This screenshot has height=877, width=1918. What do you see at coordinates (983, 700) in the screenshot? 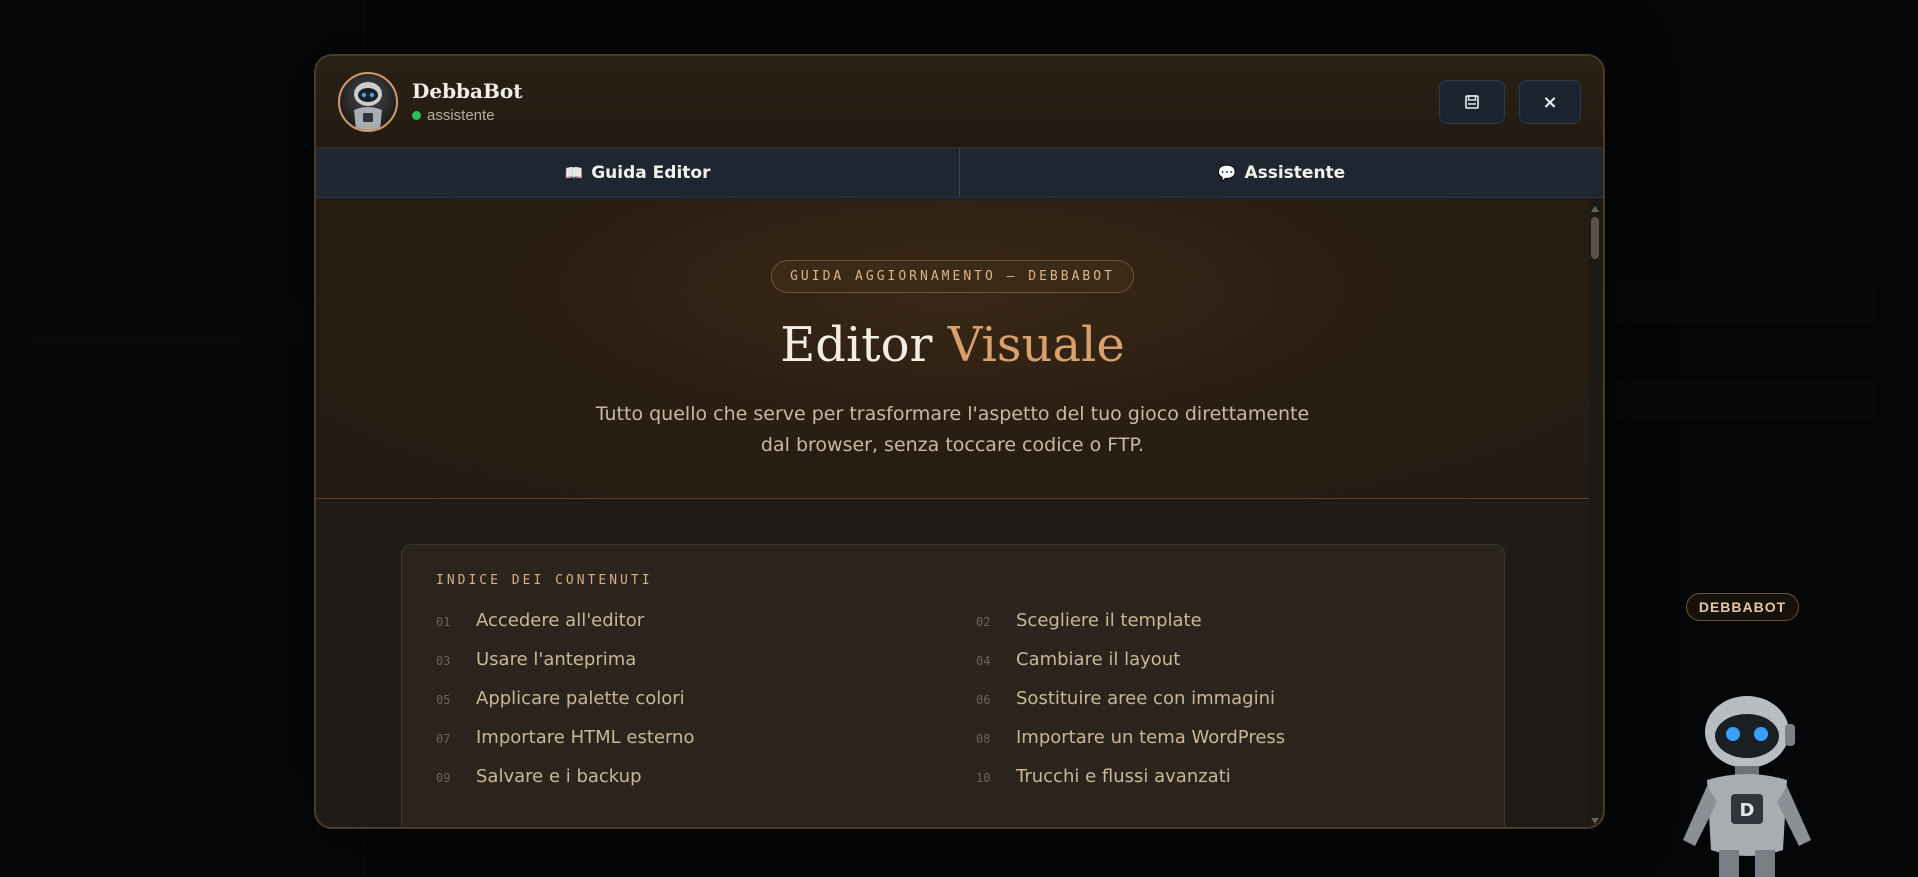
I see `toc-number: 06` at bounding box center [983, 700].